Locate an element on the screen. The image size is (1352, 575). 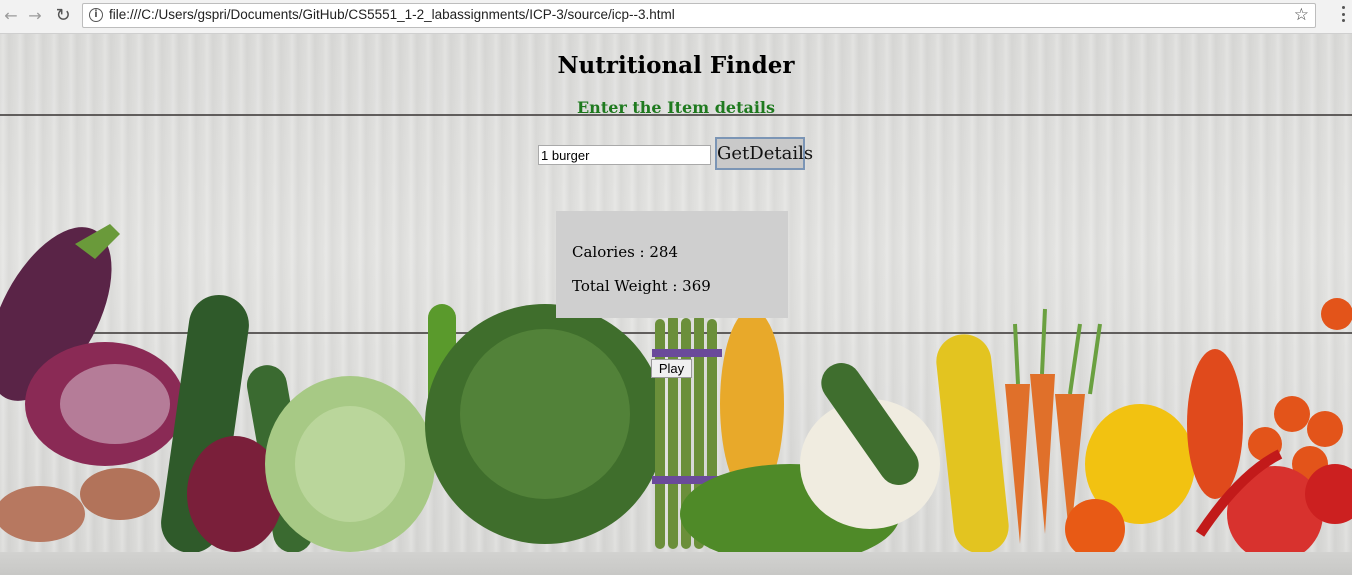
item-input is located at coordinates (624, 155).